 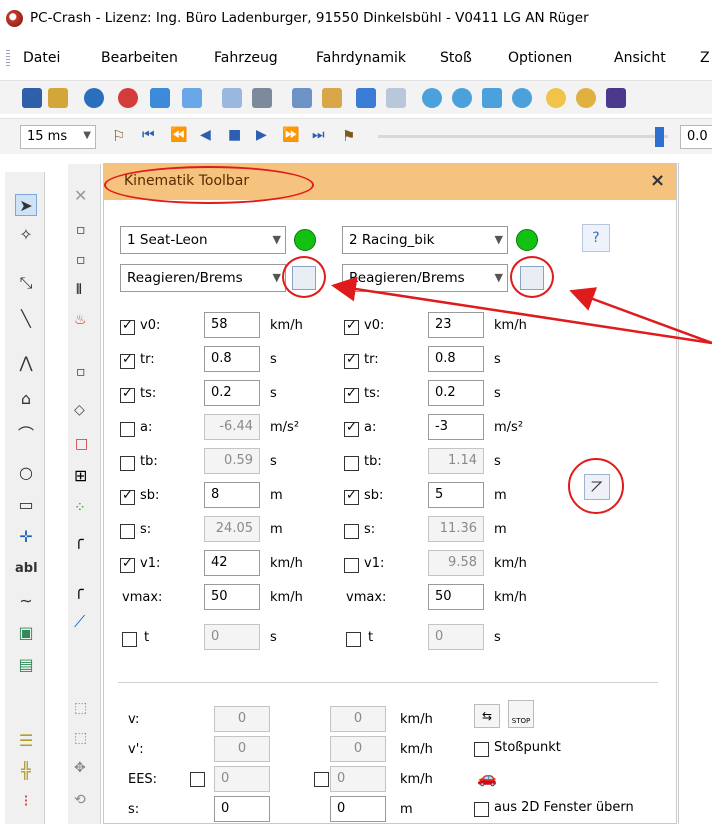 I want to click on vehicle2-param-field: 0.8, so click(x=456, y=359).